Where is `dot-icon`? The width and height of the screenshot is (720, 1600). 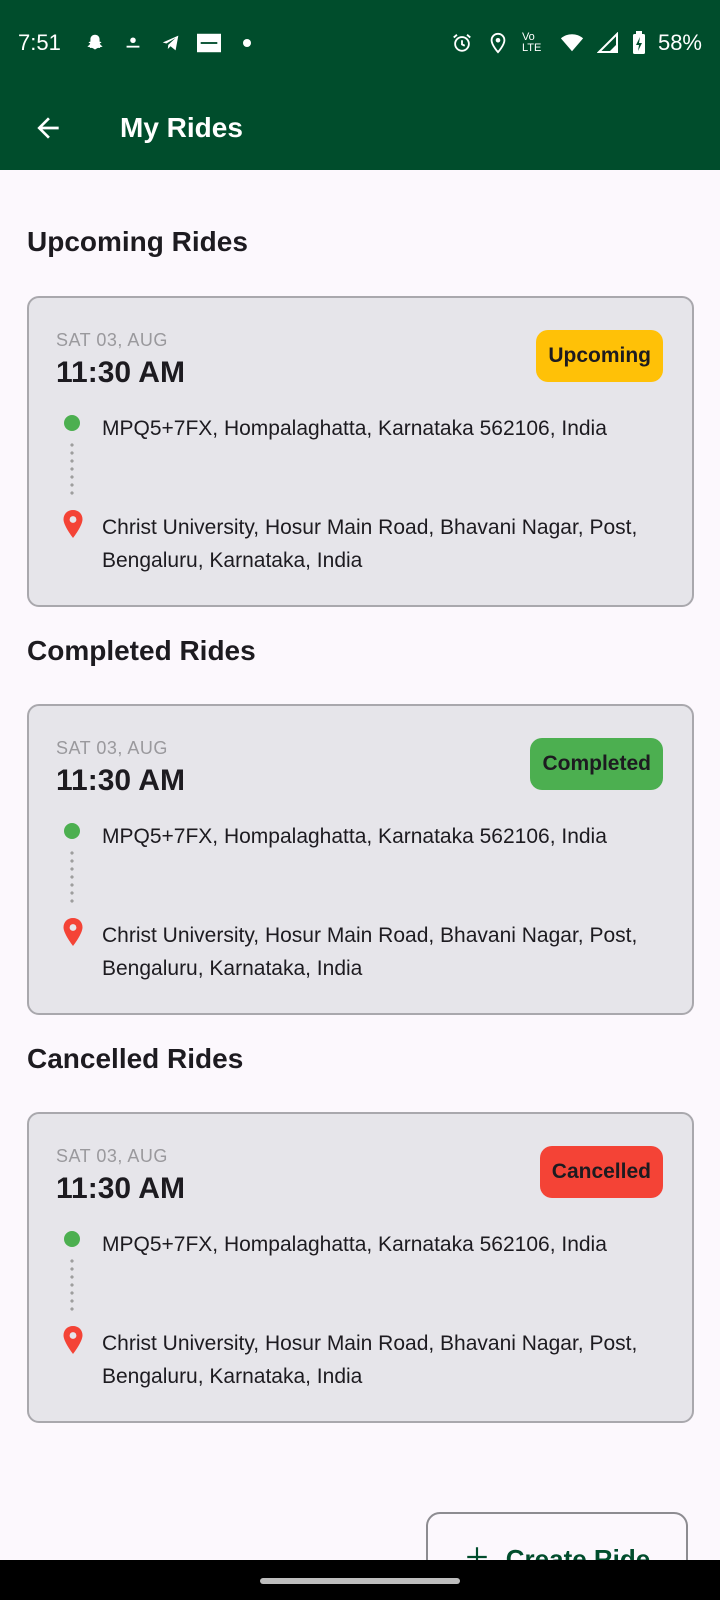
dot-icon is located at coordinates (247, 43).